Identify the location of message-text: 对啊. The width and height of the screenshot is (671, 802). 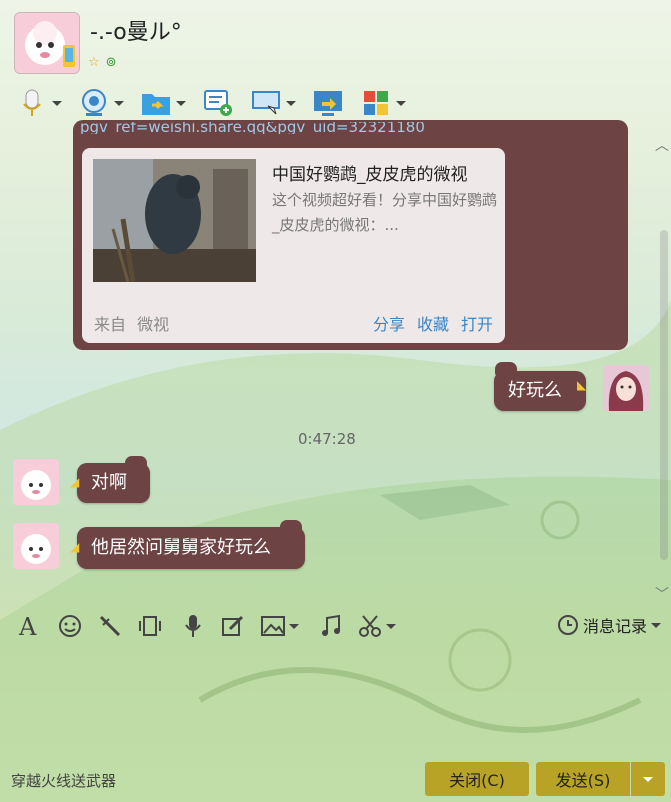
(109, 482).